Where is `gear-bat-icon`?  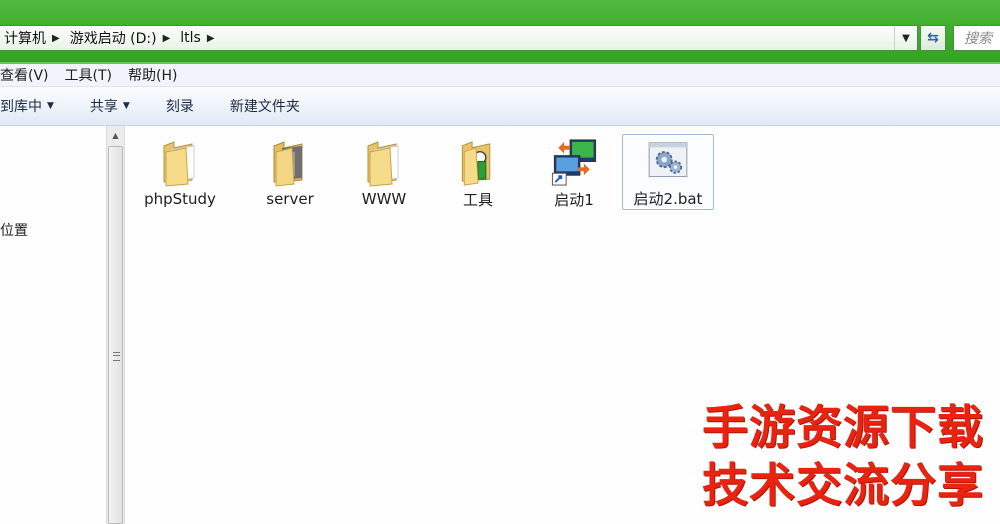
gear-bat-icon is located at coordinates (668, 160).